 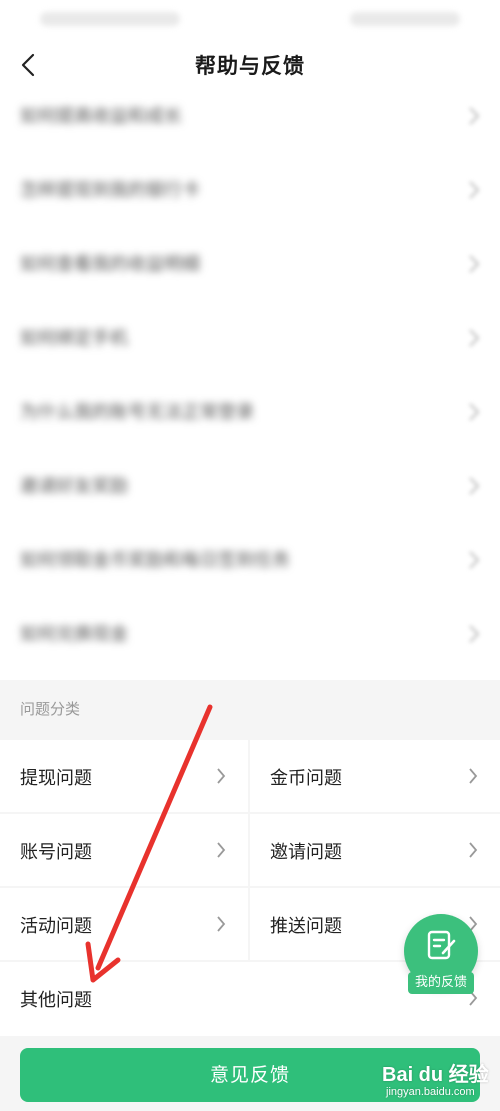 I want to click on edit-note-icon, so click(x=441, y=945).